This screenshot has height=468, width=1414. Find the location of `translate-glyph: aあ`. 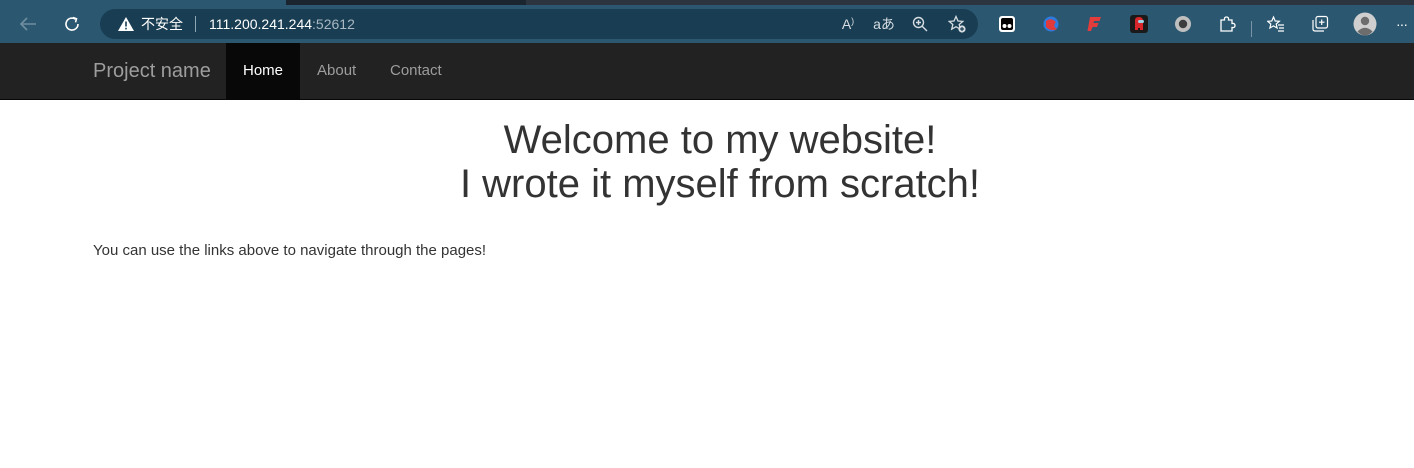

translate-glyph: aあ is located at coordinates (884, 24).